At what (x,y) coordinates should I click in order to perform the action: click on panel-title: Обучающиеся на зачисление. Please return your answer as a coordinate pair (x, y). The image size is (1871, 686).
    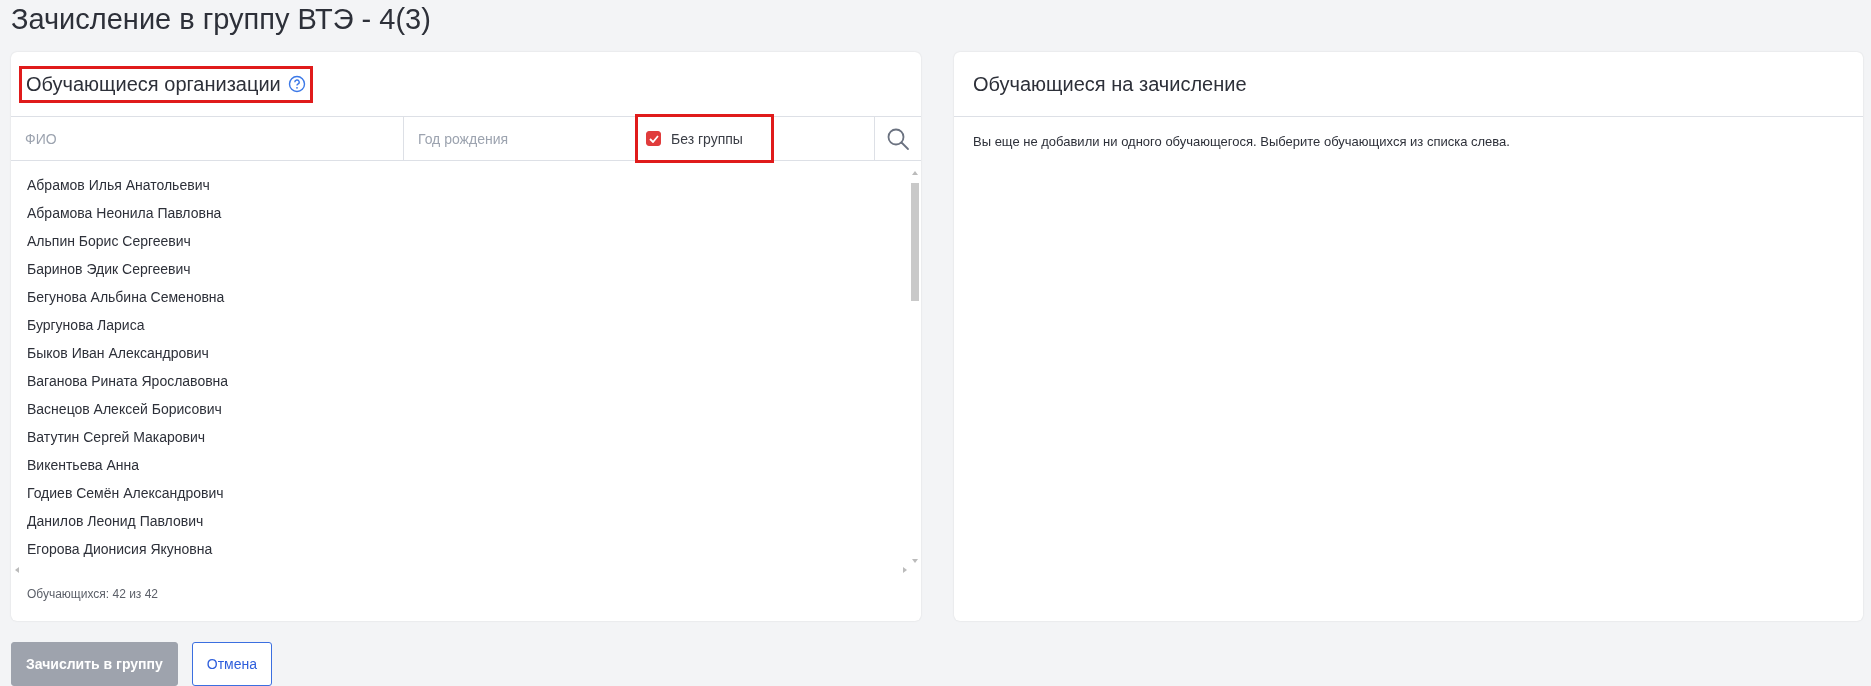
    Looking at the image, I should click on (1110, 84).